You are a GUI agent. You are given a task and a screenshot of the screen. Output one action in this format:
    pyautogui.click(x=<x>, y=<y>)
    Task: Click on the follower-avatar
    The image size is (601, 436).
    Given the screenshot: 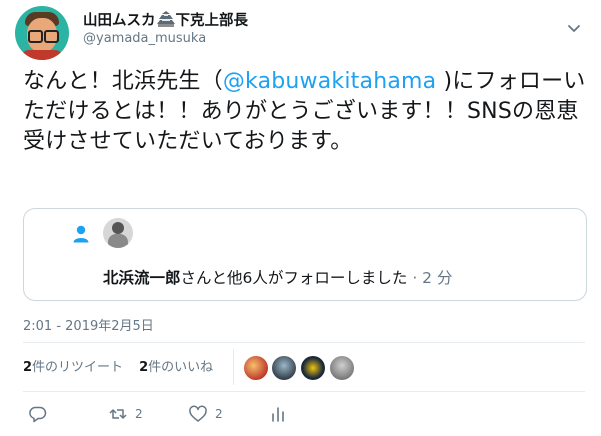 What is the action you would take?
    pyautogui.click(x=118, y=233)
    